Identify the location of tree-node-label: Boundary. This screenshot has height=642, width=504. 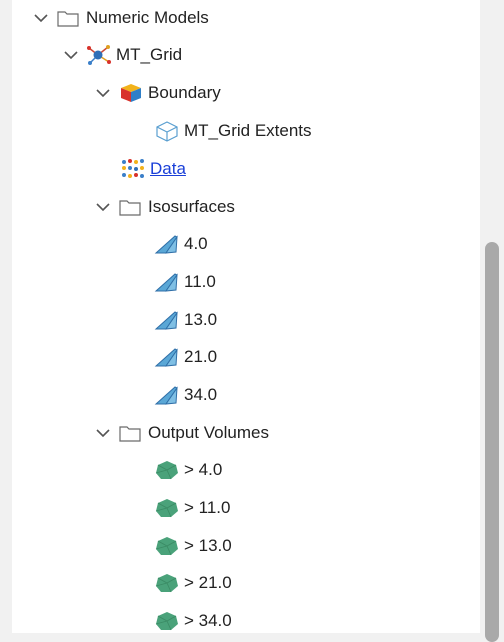
(184, 92).